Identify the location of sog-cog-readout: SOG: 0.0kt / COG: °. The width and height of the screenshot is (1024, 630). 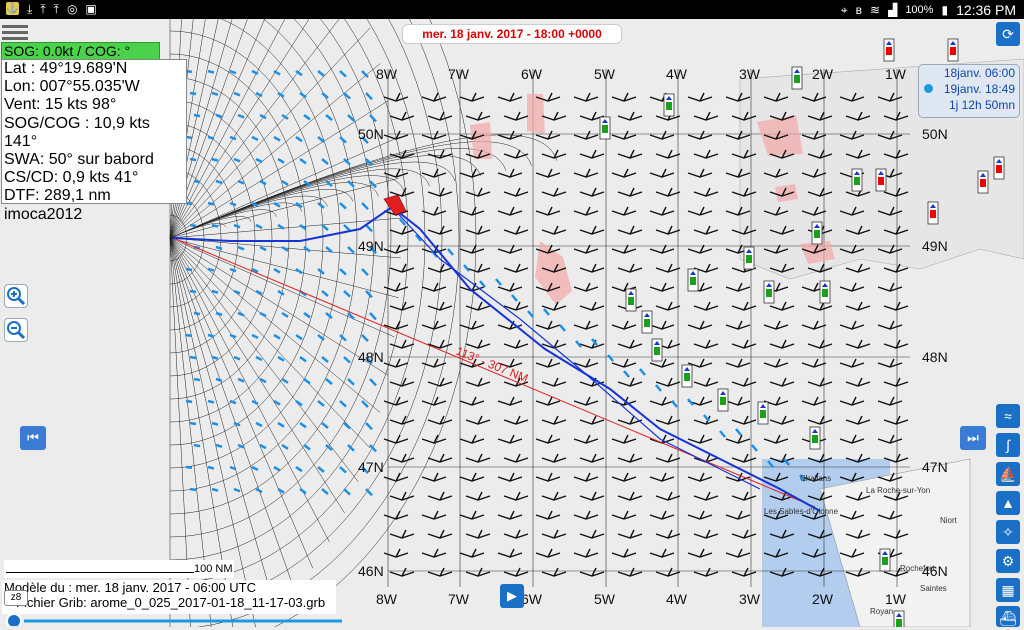
(80, 51).